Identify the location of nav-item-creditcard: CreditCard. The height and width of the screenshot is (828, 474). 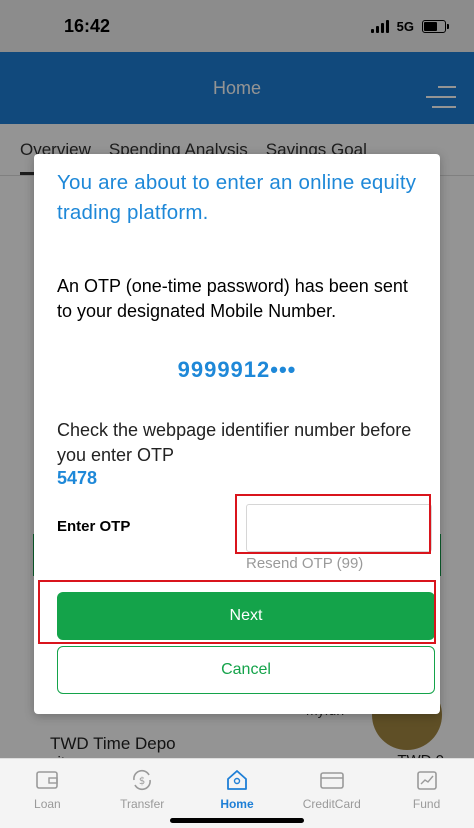
(332, 789).